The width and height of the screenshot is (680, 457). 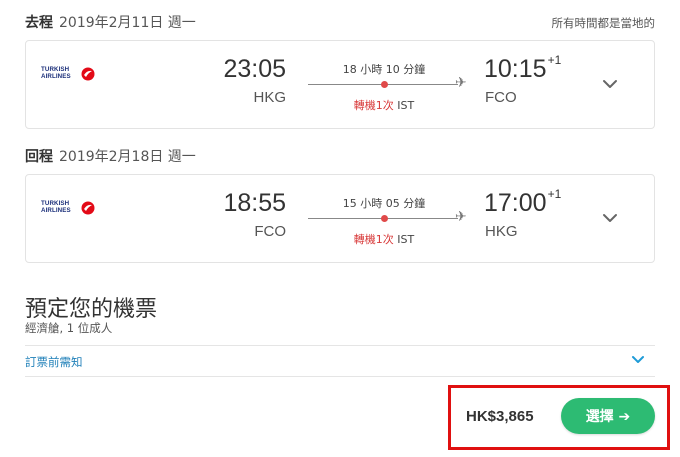 I want to click on pre-booking-info-link: 訂票前需知, so click(x=54, y=362).